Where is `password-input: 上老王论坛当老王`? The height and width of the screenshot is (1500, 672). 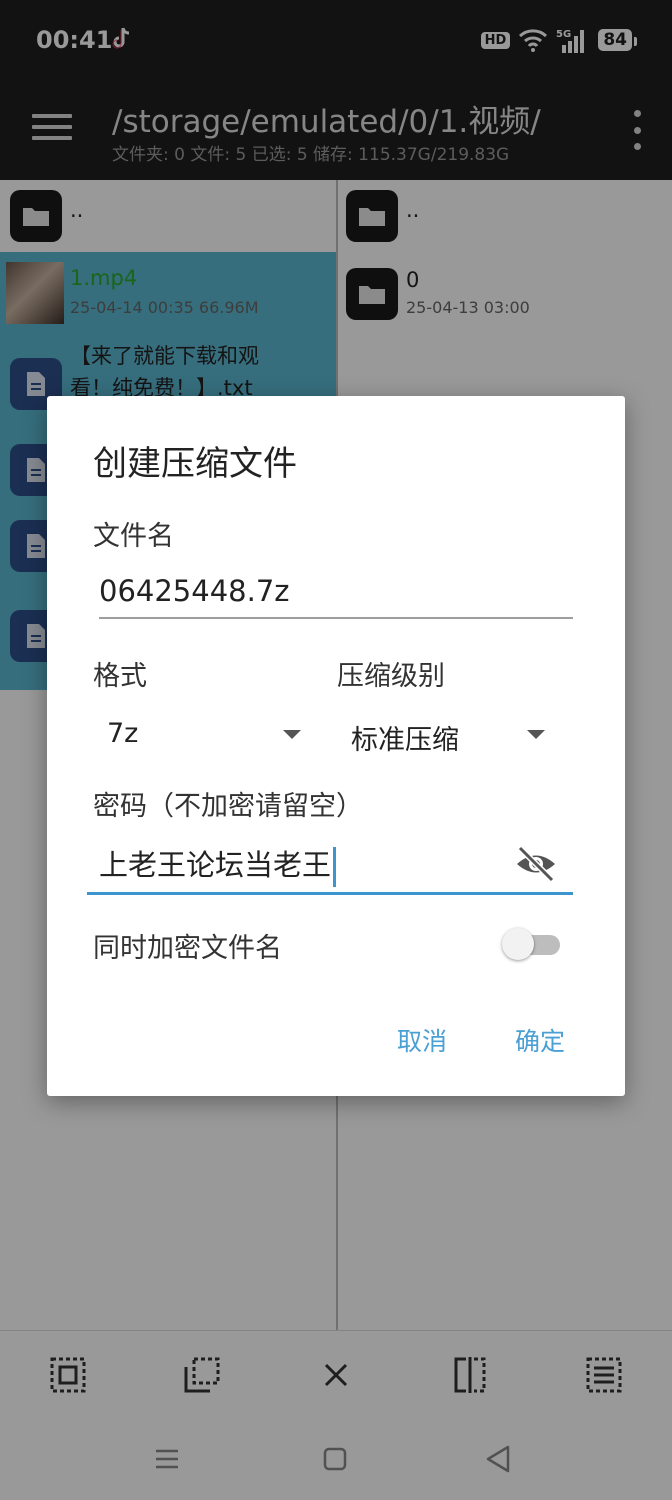
password-input: 上老王论坛当老王 is located at coordinates (218, 864).